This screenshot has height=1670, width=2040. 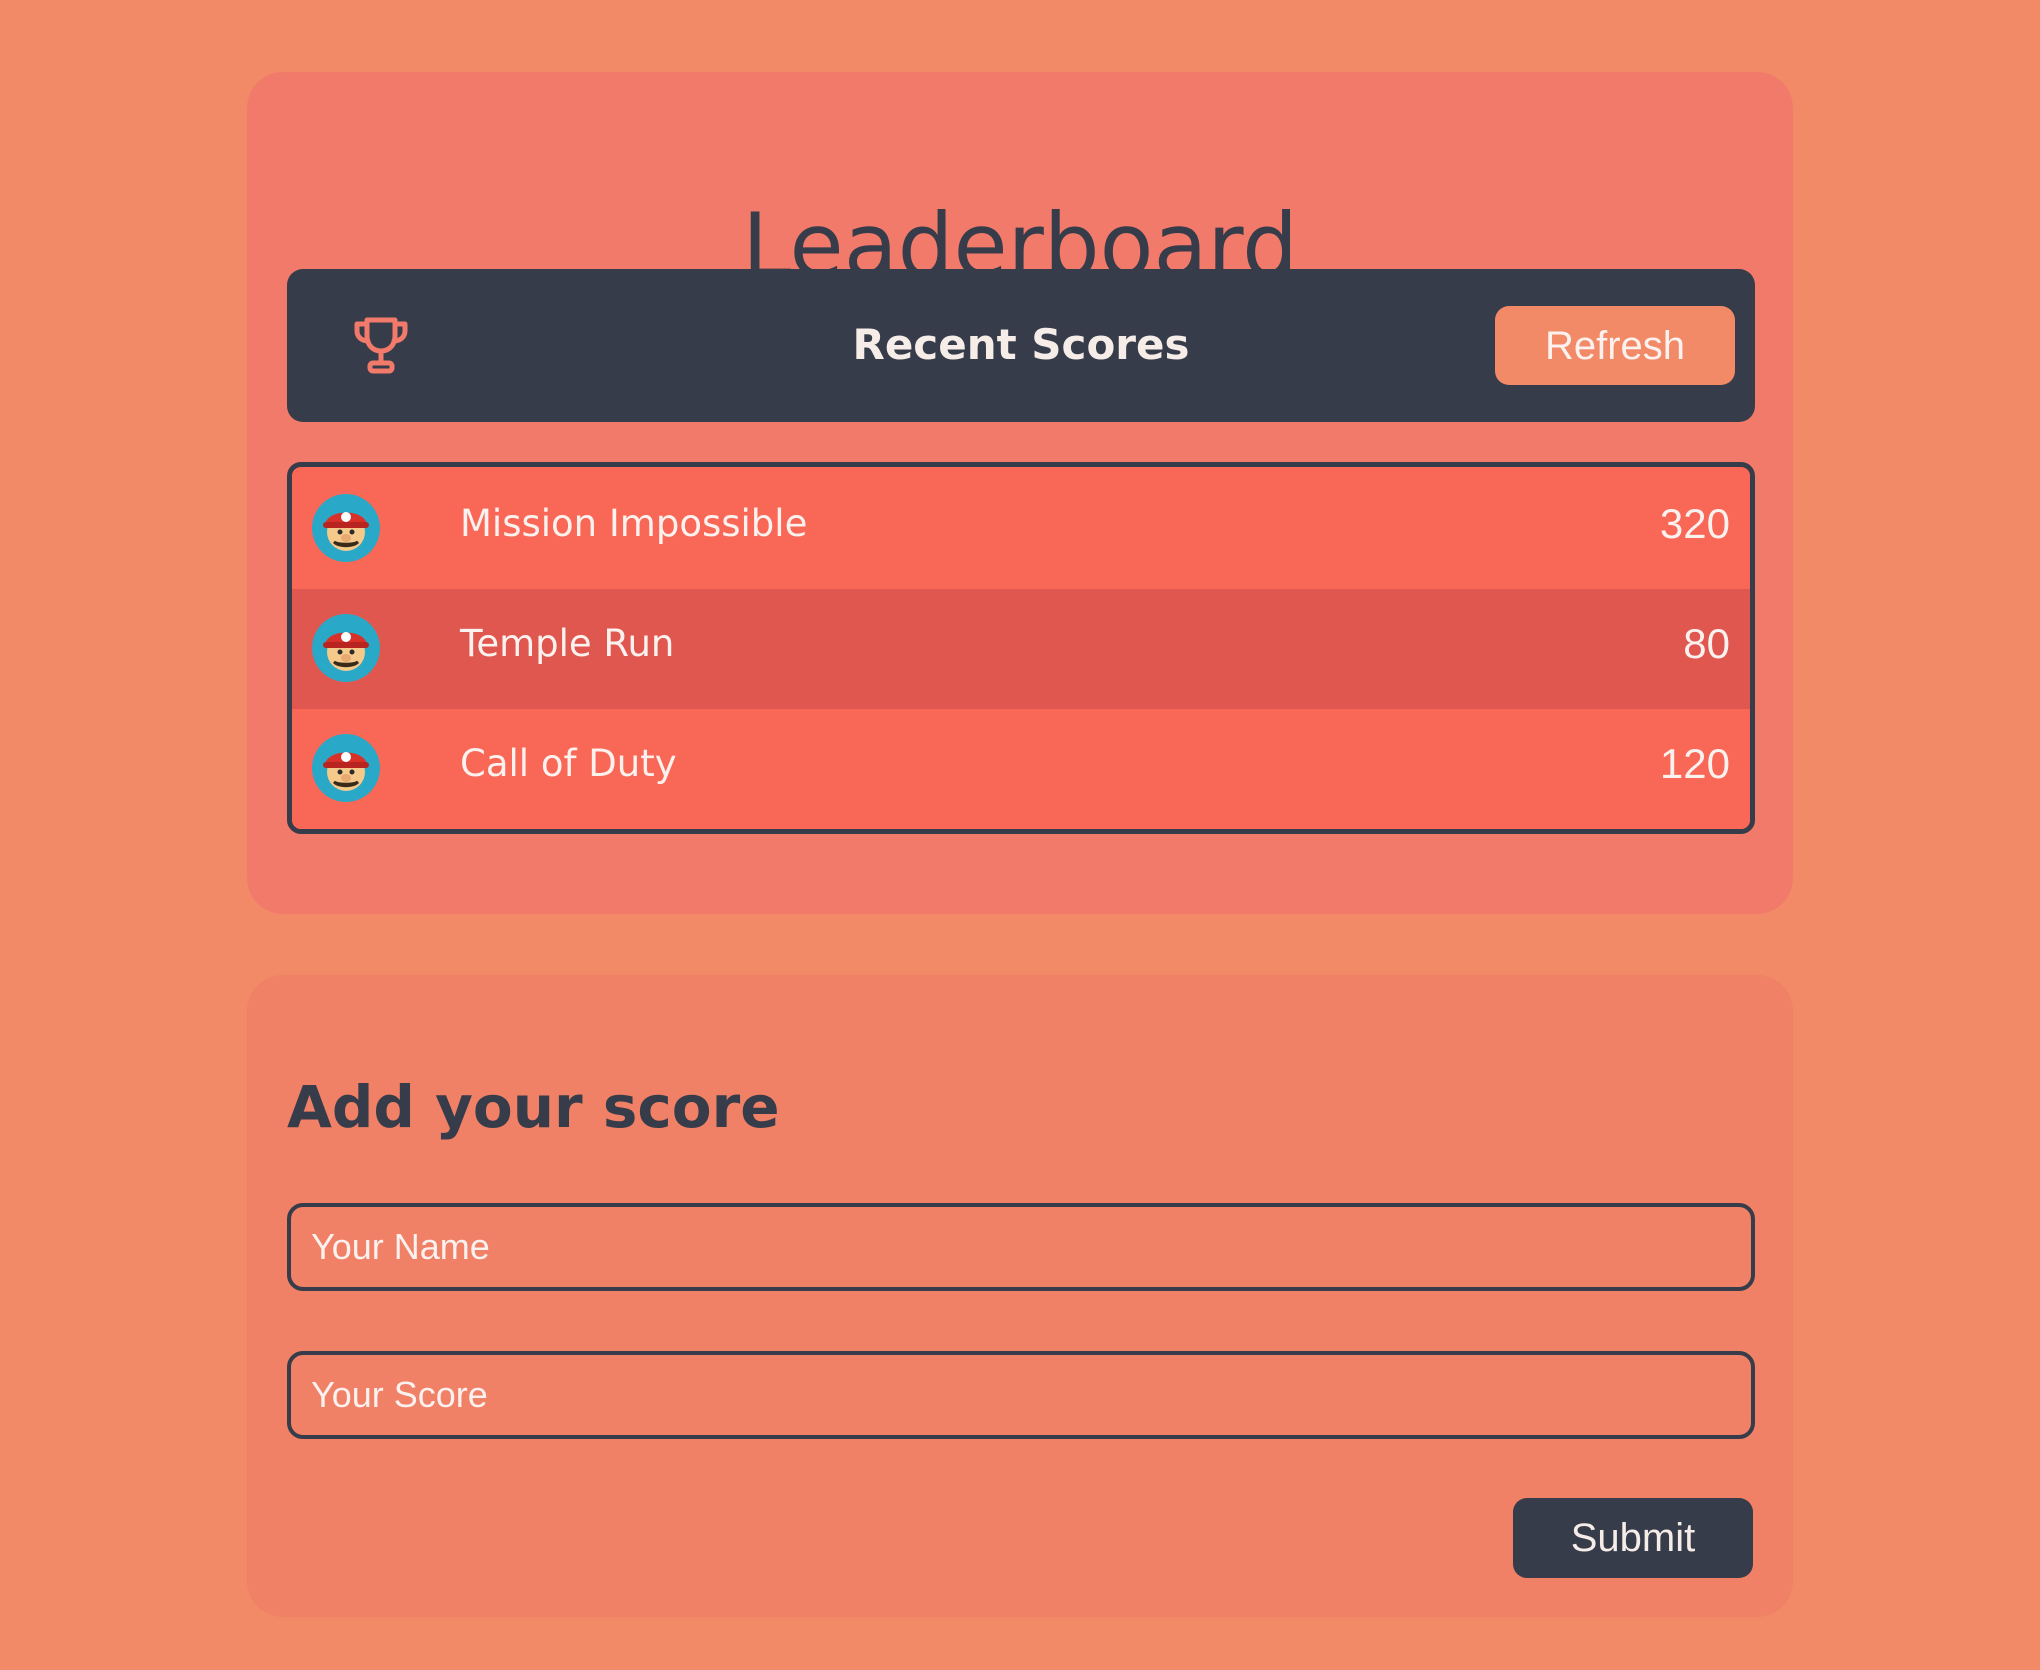 I want to click on score-value: 320, so click(x=1694, y=523).